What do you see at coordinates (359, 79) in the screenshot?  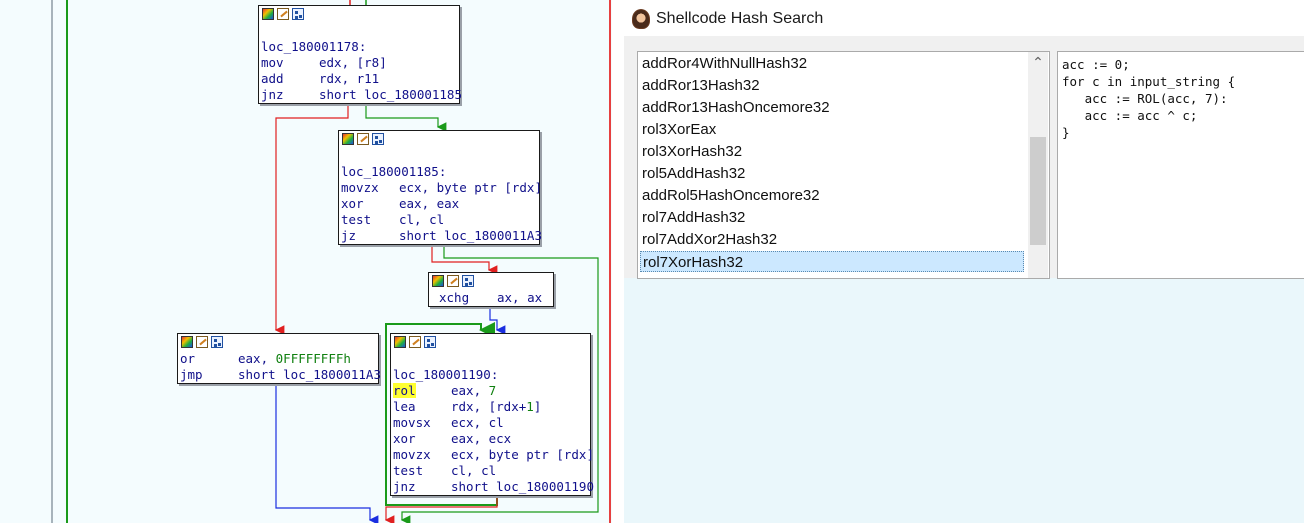 I see `asm-line: add rdx, r11` at bounding box center [359, 79].